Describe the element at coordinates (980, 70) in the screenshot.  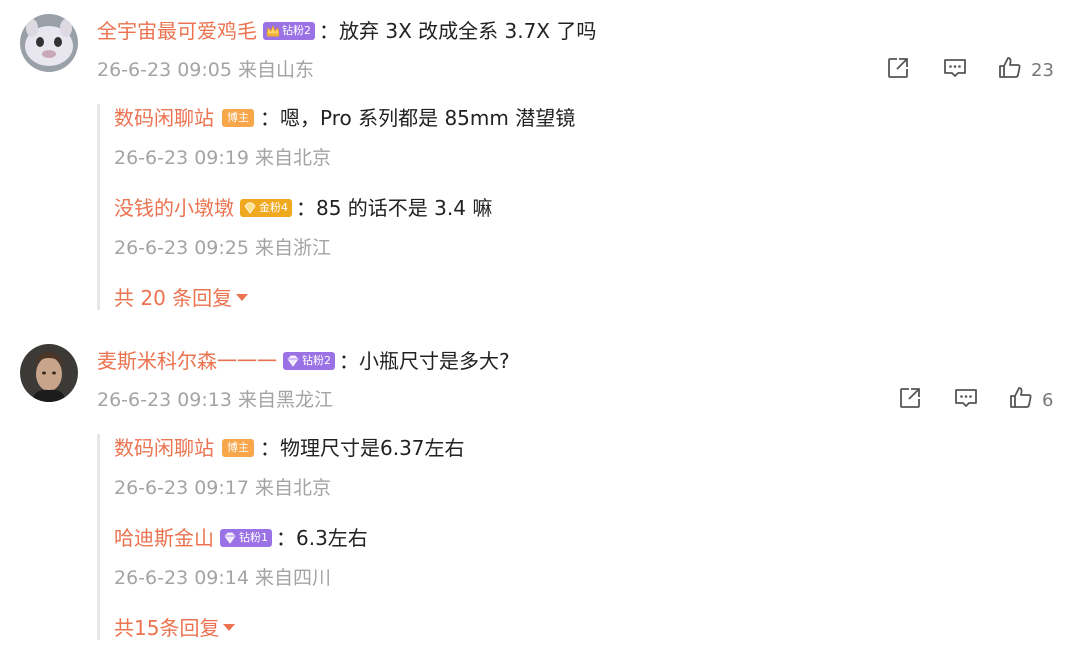
I see `action-bar: 23` at that location.